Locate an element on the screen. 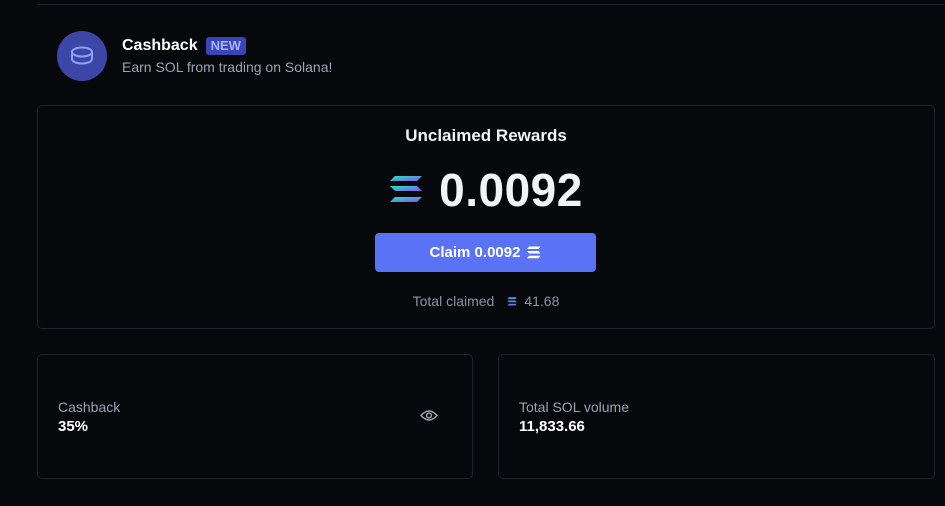  cashback-rate-label: Cashback is located at coordinates (89, 407).